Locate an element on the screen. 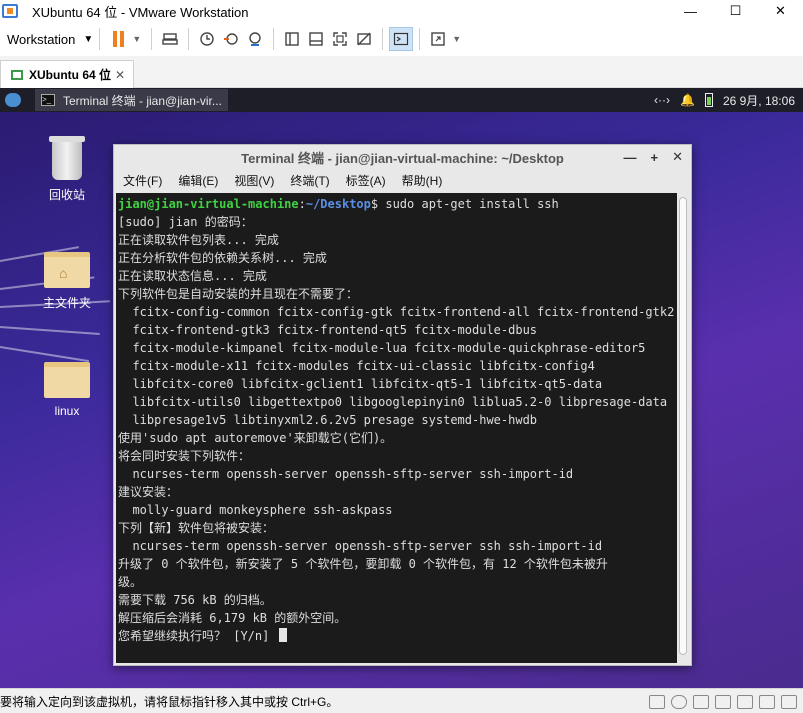 The width and height of the screenshot is (803, 713). menu-view: 视图(V) is located at coordinates (254, 180).